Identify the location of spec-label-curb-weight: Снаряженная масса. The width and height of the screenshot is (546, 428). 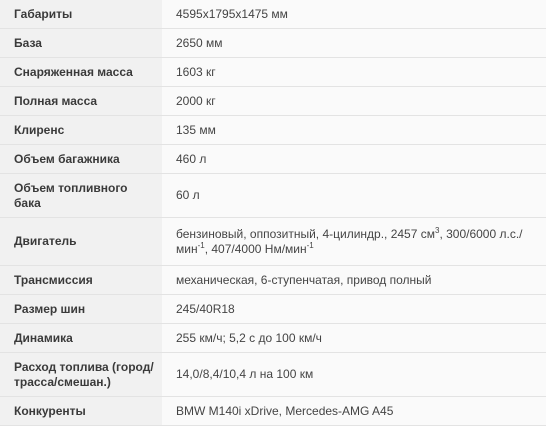
(81, 72).